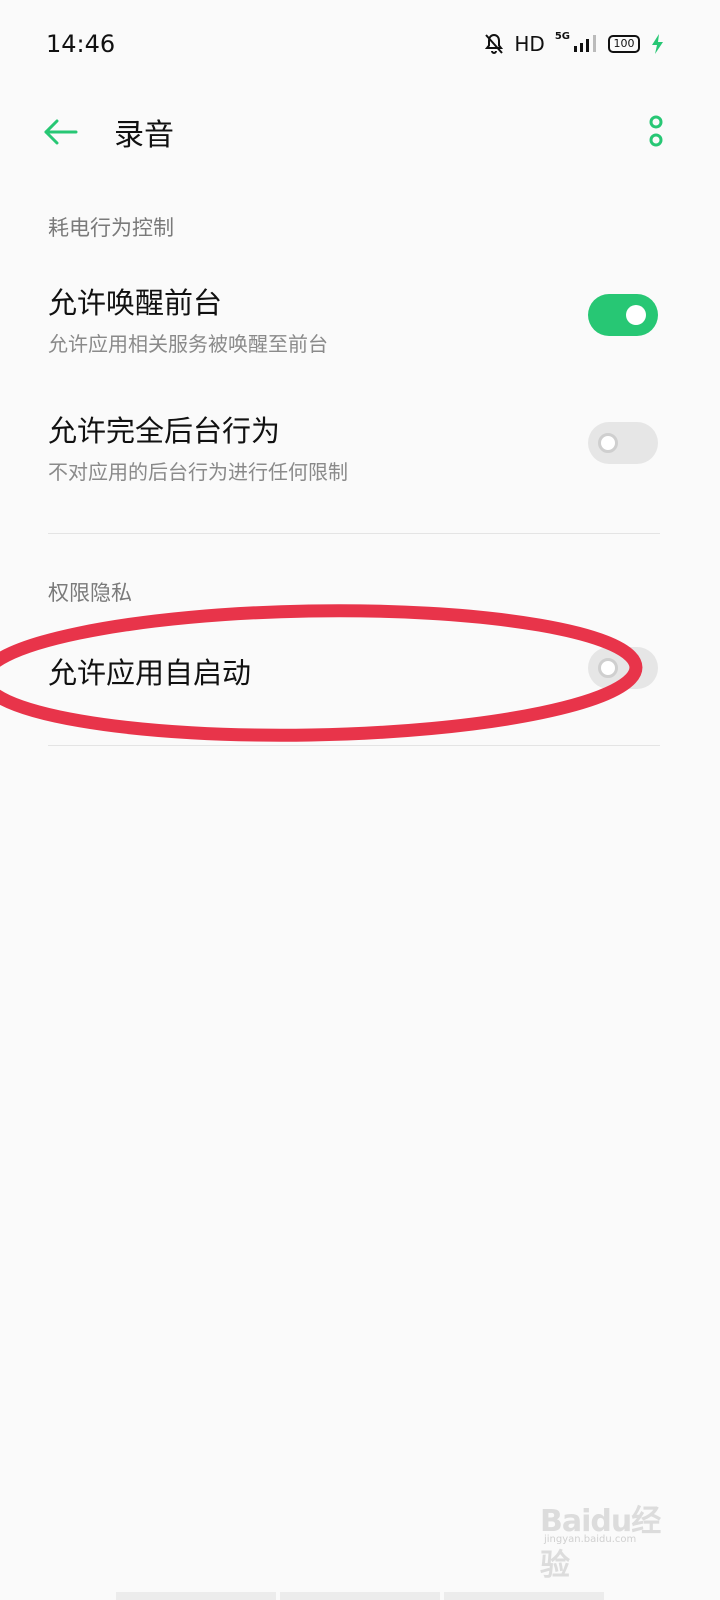  I want to click on page-title: 录音, so click(144, 135).